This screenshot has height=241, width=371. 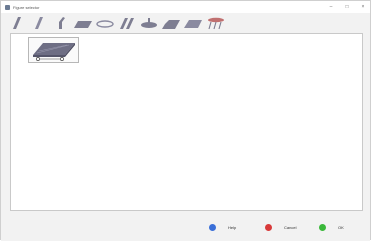 I want to click on cancel-icon, so click(x=268, y=227).